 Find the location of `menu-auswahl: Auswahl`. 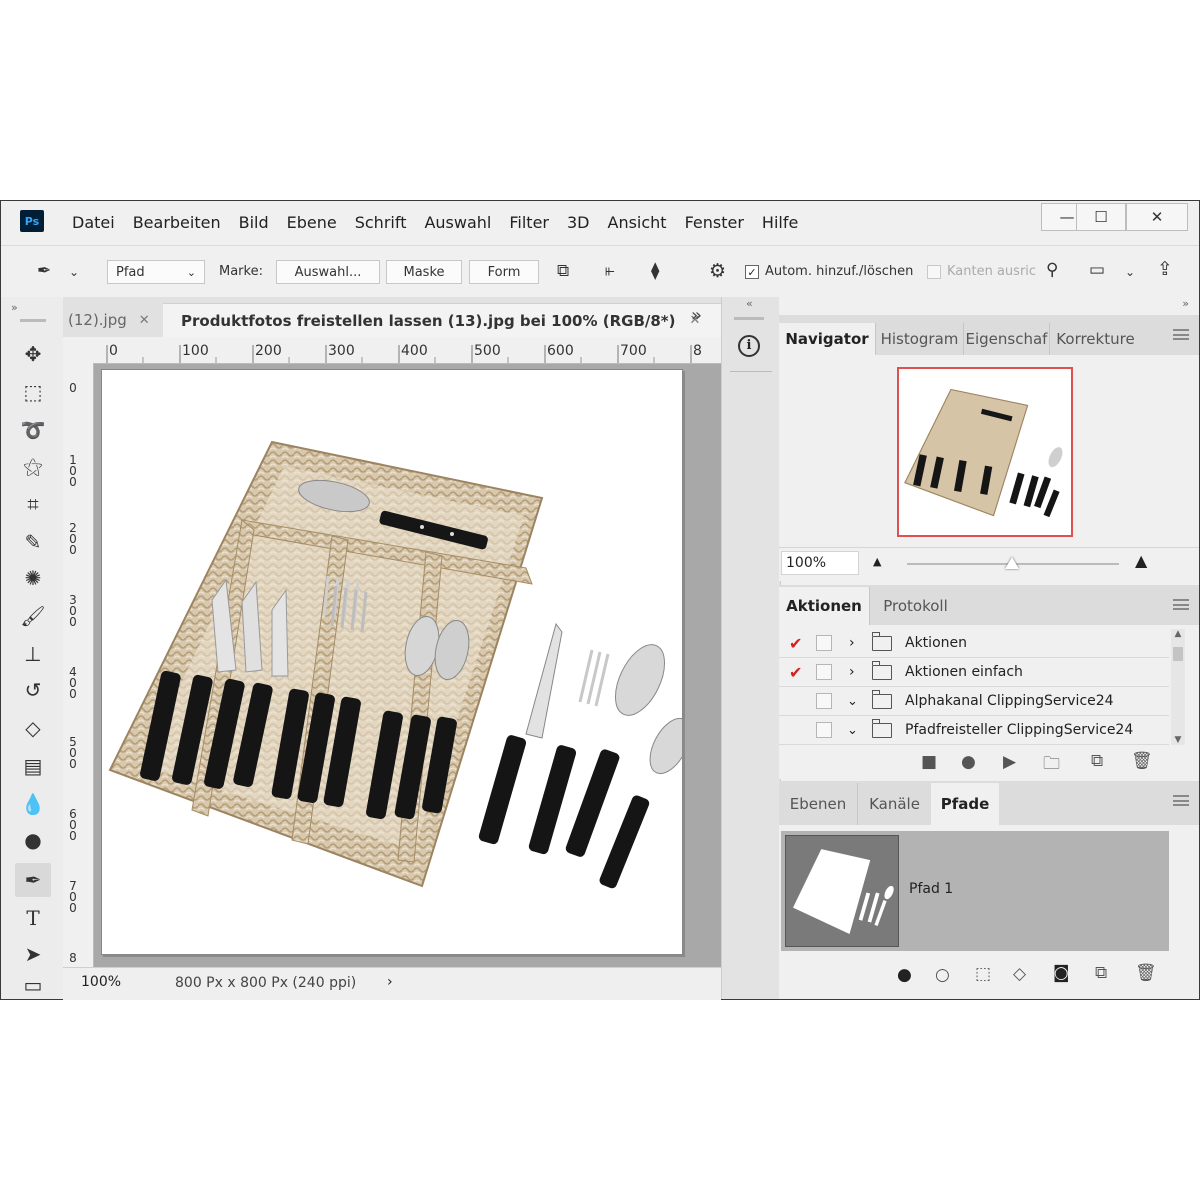

menu-auswahl: Auswahl is located at coordinates (457, 222).